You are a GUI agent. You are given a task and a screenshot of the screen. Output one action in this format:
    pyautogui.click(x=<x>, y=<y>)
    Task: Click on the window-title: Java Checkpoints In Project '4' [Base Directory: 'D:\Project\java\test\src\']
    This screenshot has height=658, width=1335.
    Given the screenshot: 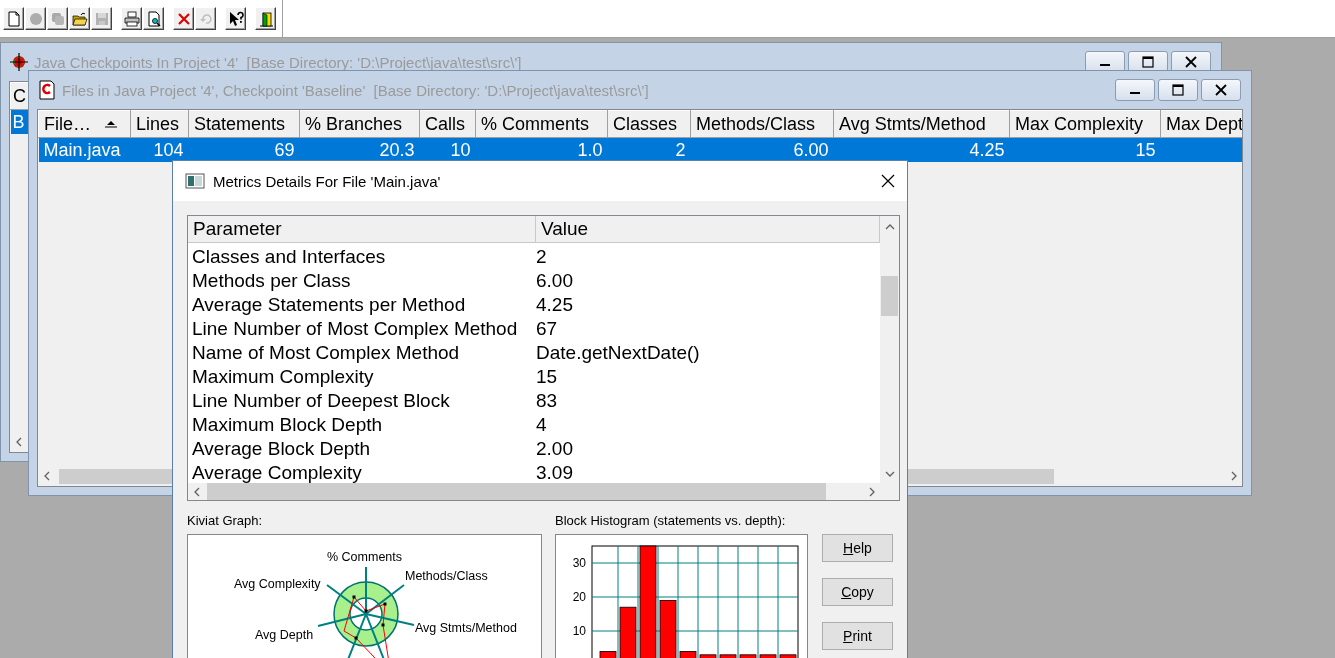 What is the action you would take?
    pyautogui.click(x=278, y=62)
    